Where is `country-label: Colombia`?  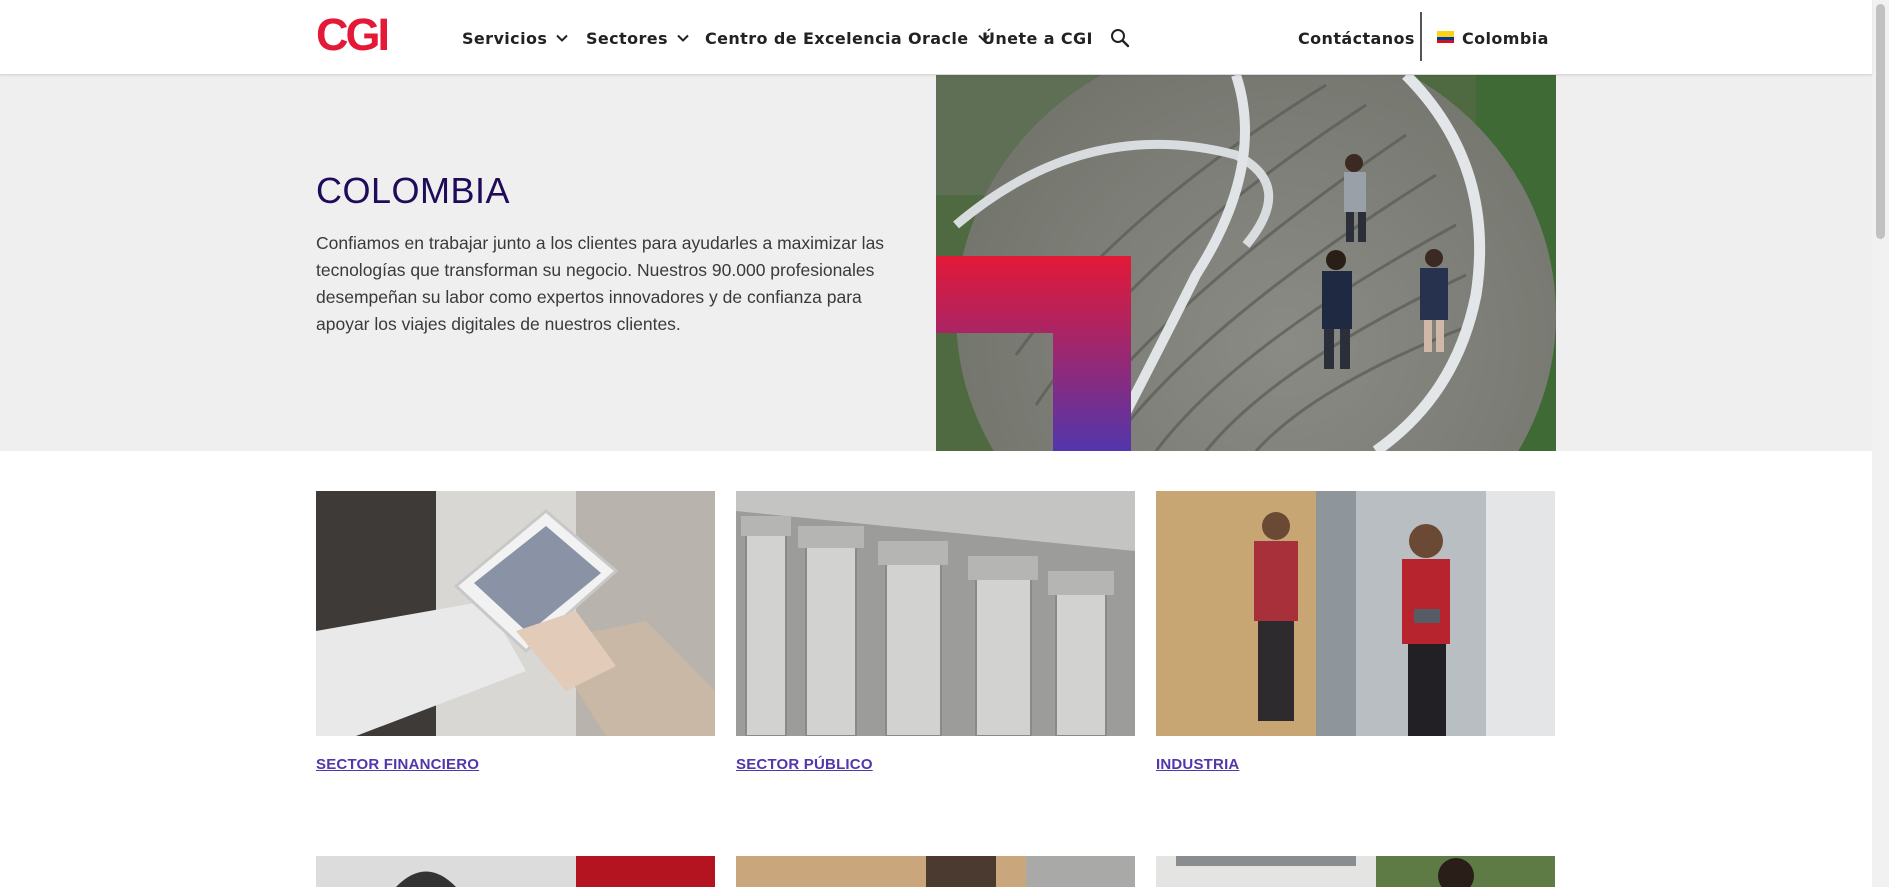
country-label: Colombia is located at coordinates (1505, 38).